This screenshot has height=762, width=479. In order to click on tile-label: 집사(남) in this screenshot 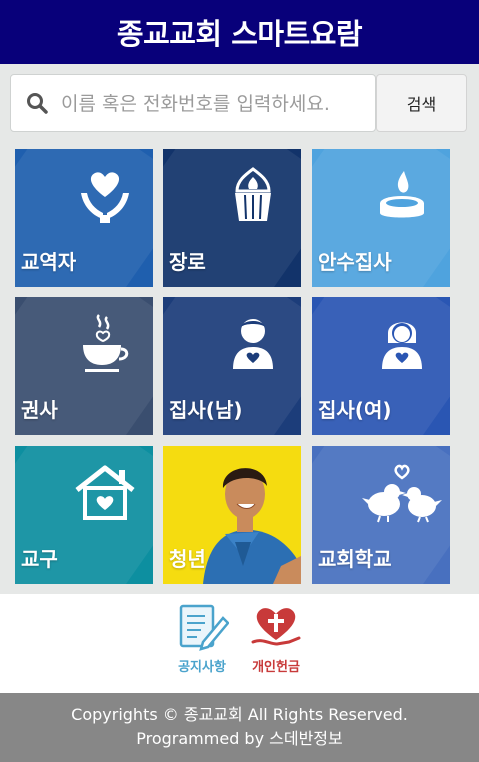, I will do `click(206, 410)`.